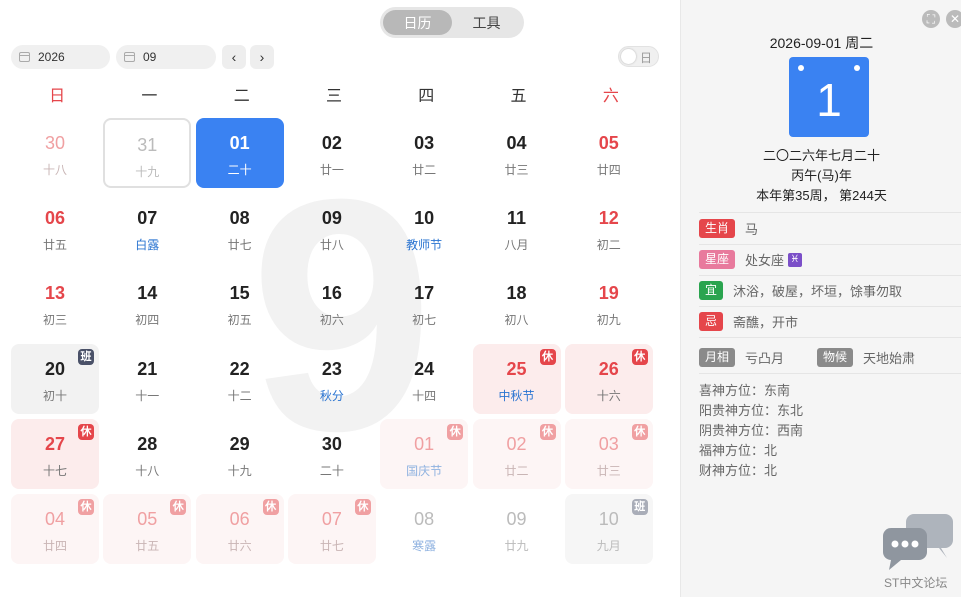  I want to click on day-cell: 26 十六休, so click(608, 378).